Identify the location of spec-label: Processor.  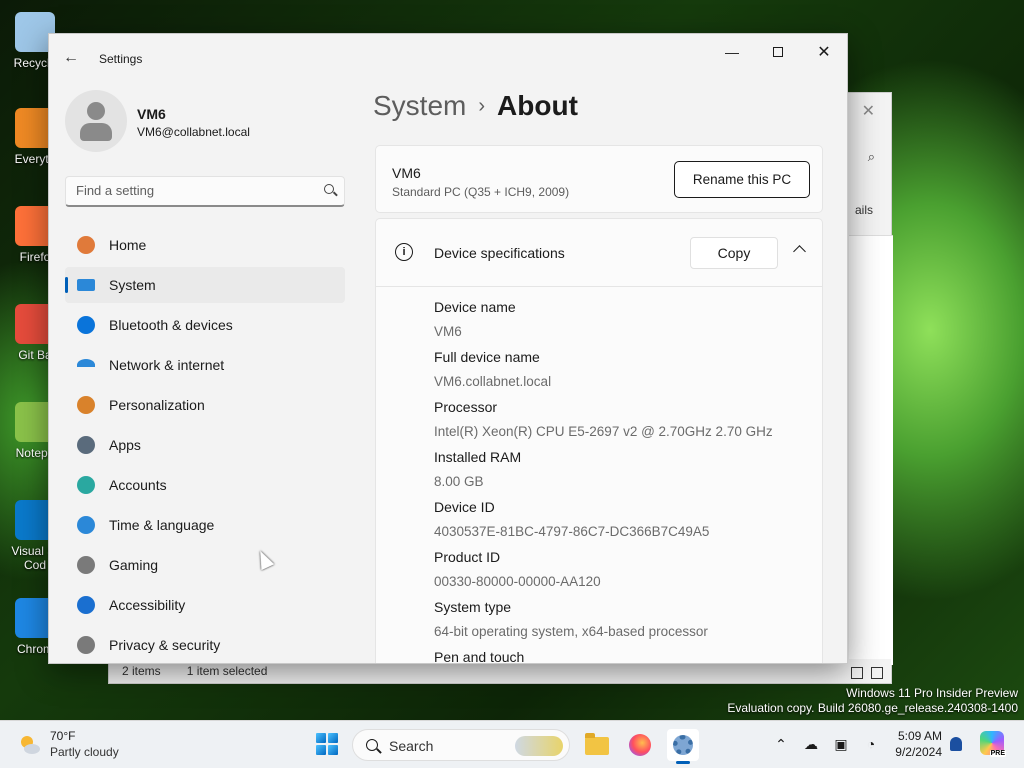
(466, 407).